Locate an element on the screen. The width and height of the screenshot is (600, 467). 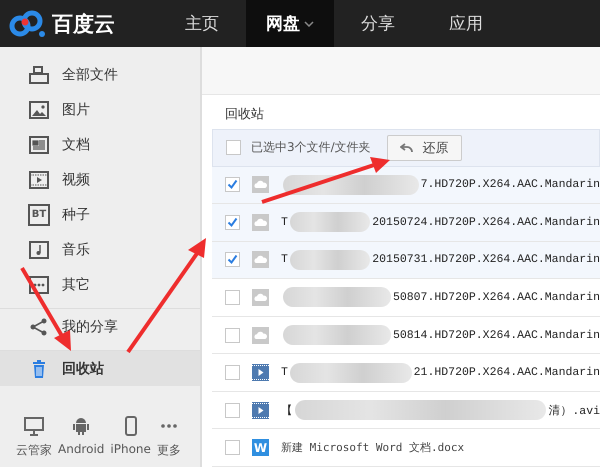
file-name: 20150724.HD720P.X264.AAC.Mandarin is located at coordinates (486, 222).